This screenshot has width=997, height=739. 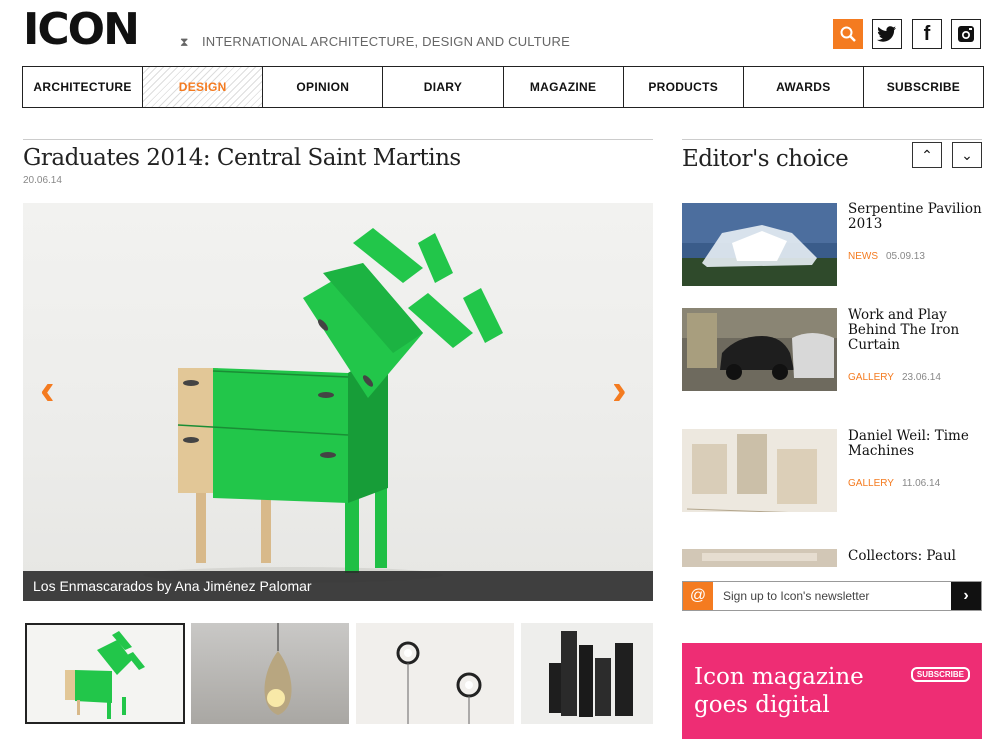 I want to click on promo-line-1: Icon magazine, so click(x=779, y=677).